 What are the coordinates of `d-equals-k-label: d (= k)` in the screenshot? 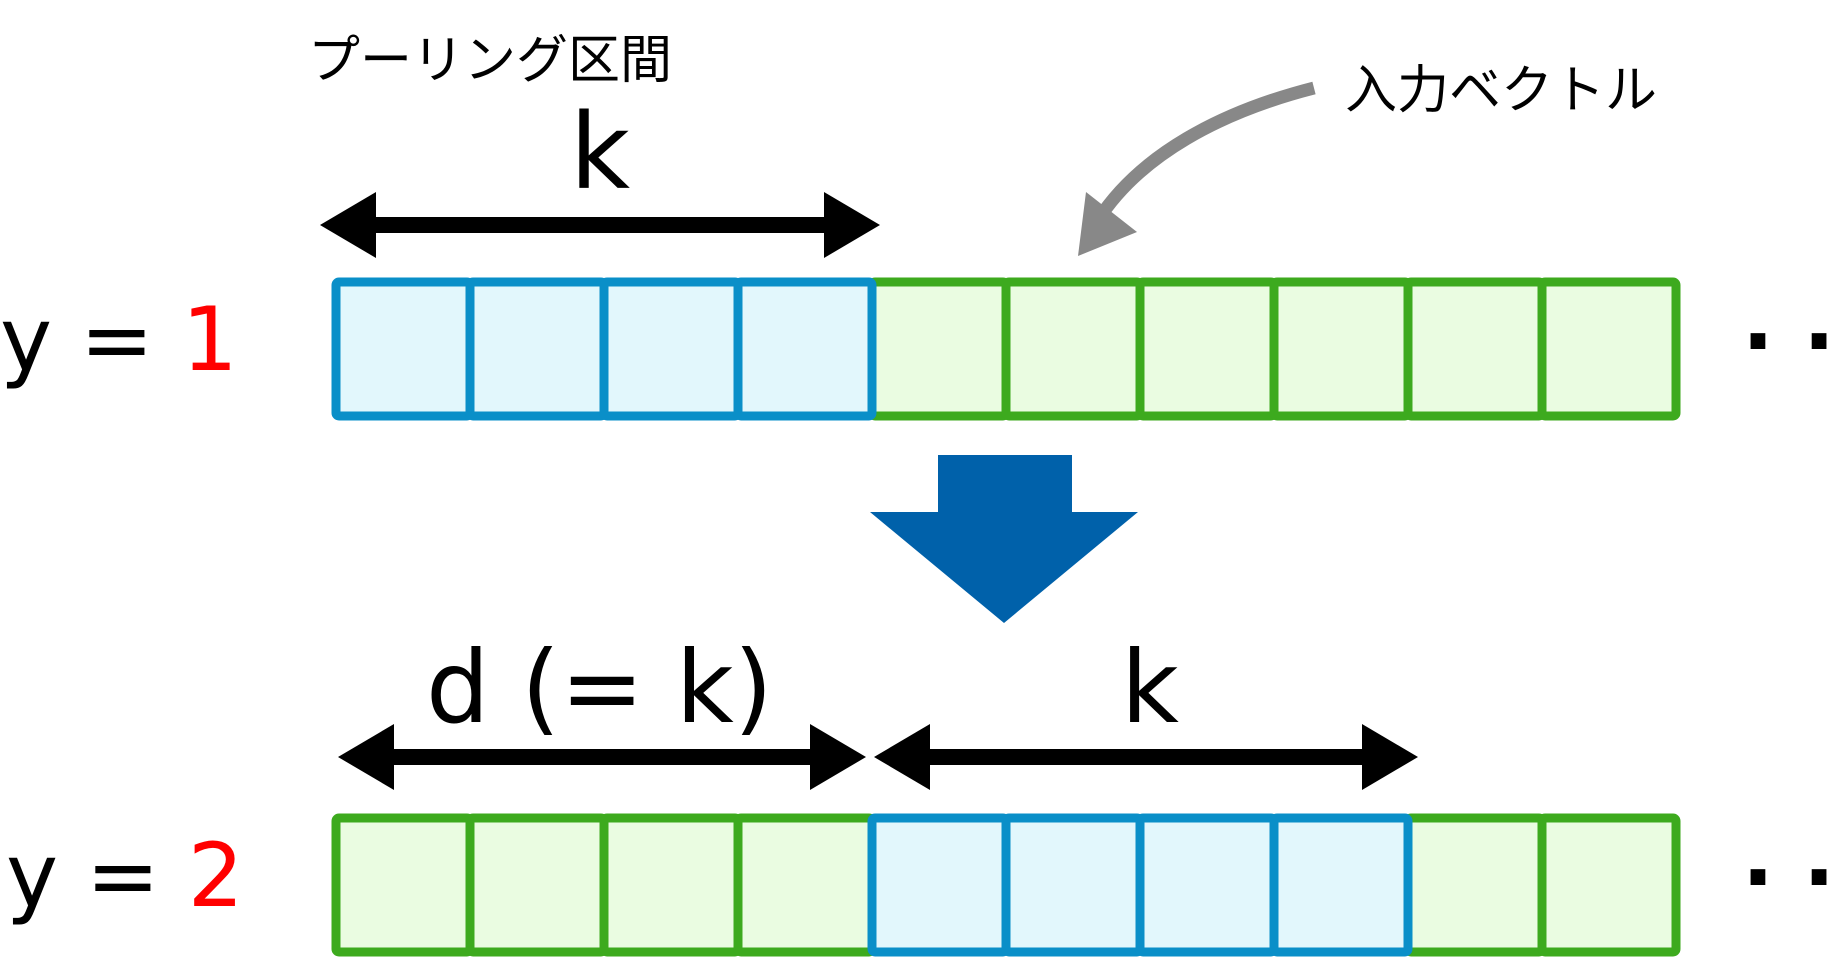 It's located at (599, 687).